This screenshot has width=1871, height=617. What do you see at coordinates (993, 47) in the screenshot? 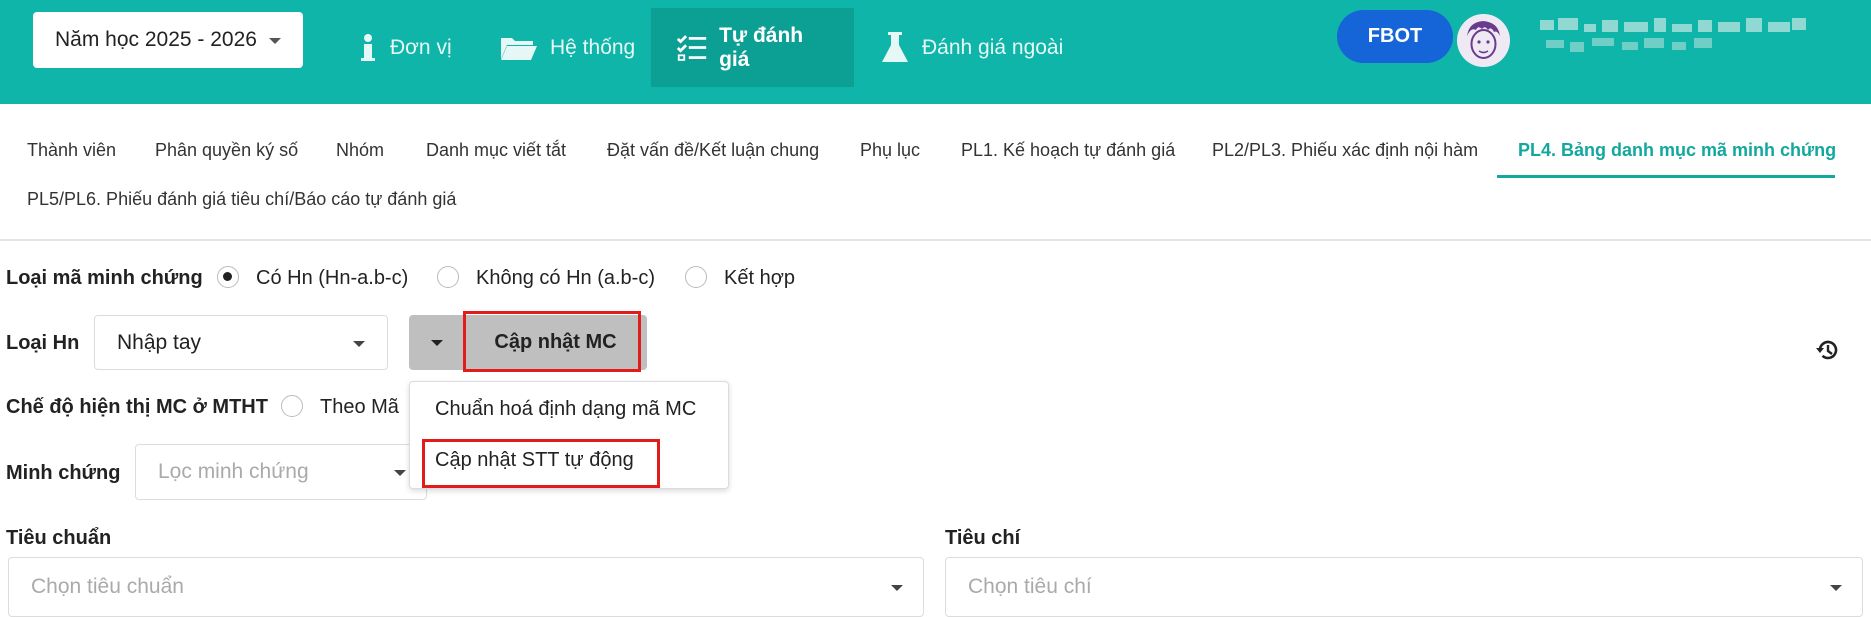
I see `nav-label: Đánh giá ngoài` at bounding box center [993, 47].